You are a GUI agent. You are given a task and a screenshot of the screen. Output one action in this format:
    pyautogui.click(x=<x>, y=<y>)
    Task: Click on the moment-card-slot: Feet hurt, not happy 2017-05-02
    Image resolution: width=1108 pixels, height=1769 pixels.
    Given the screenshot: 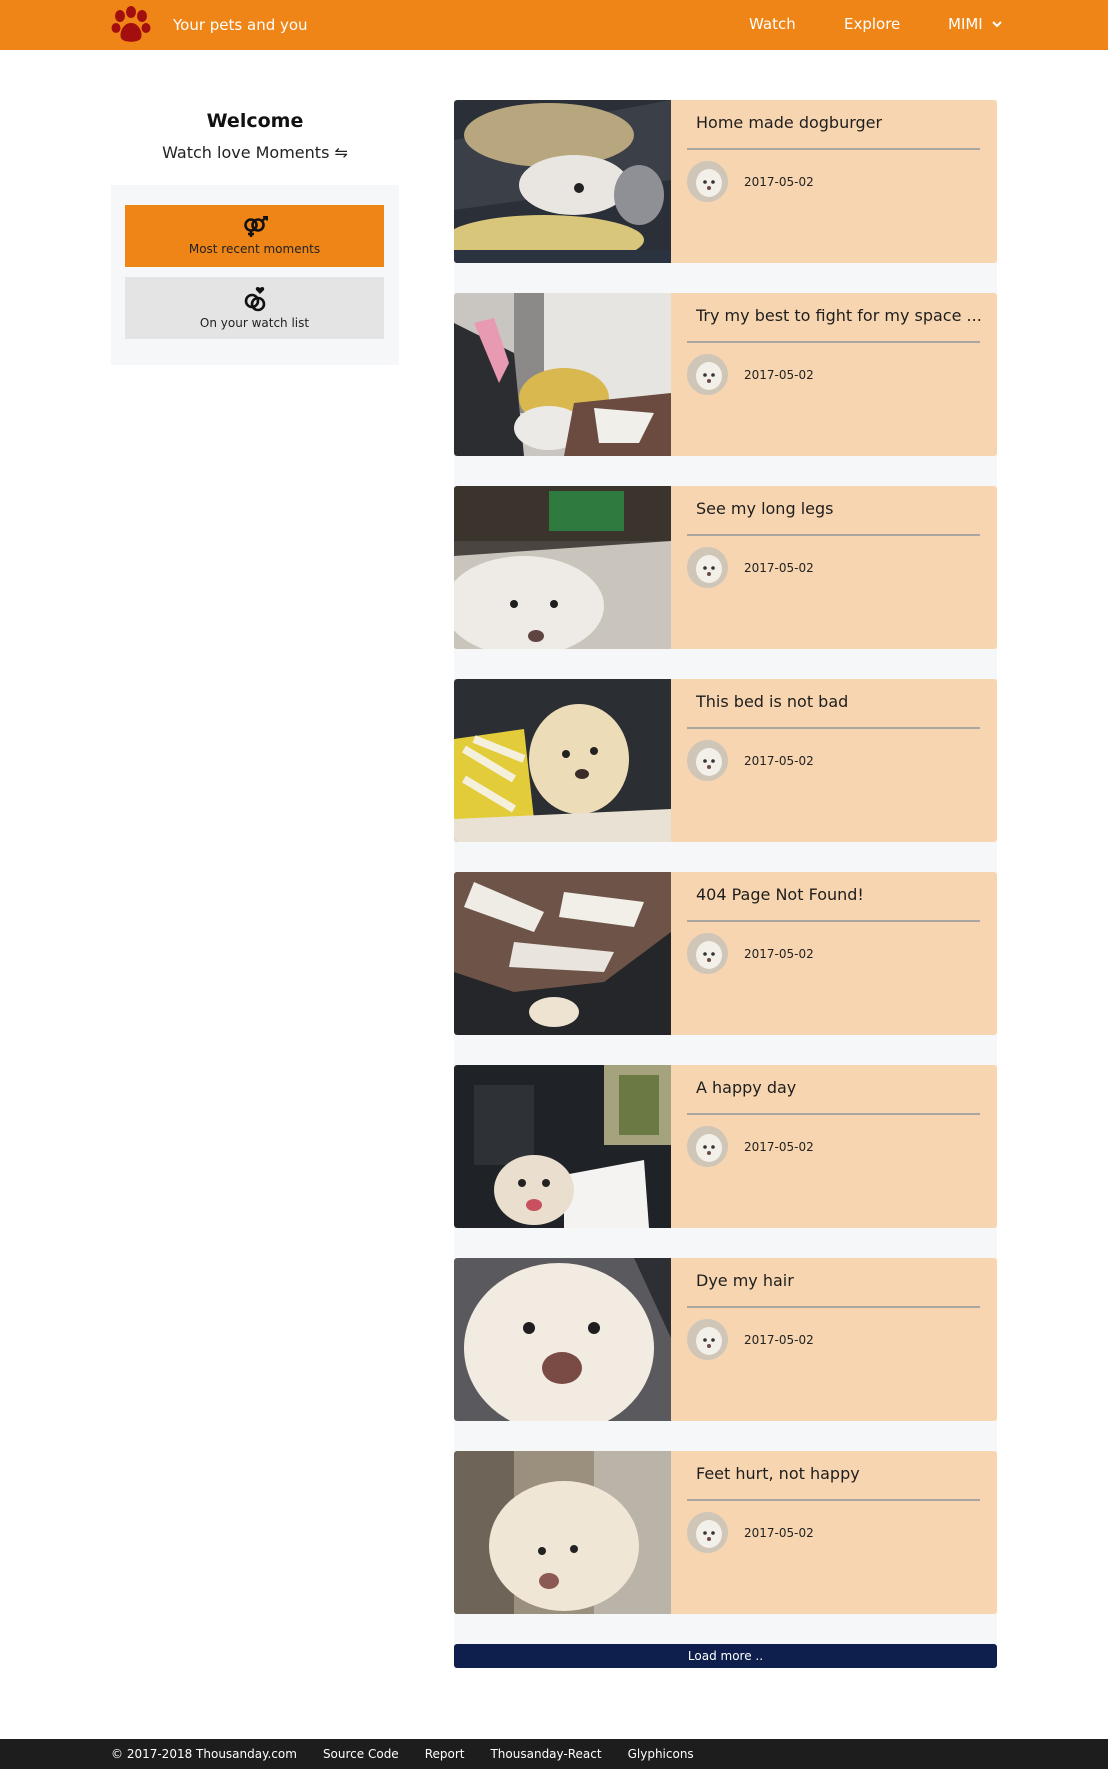 What is the action you would take?
    pyautogui.click(x=725, y=1547)
    